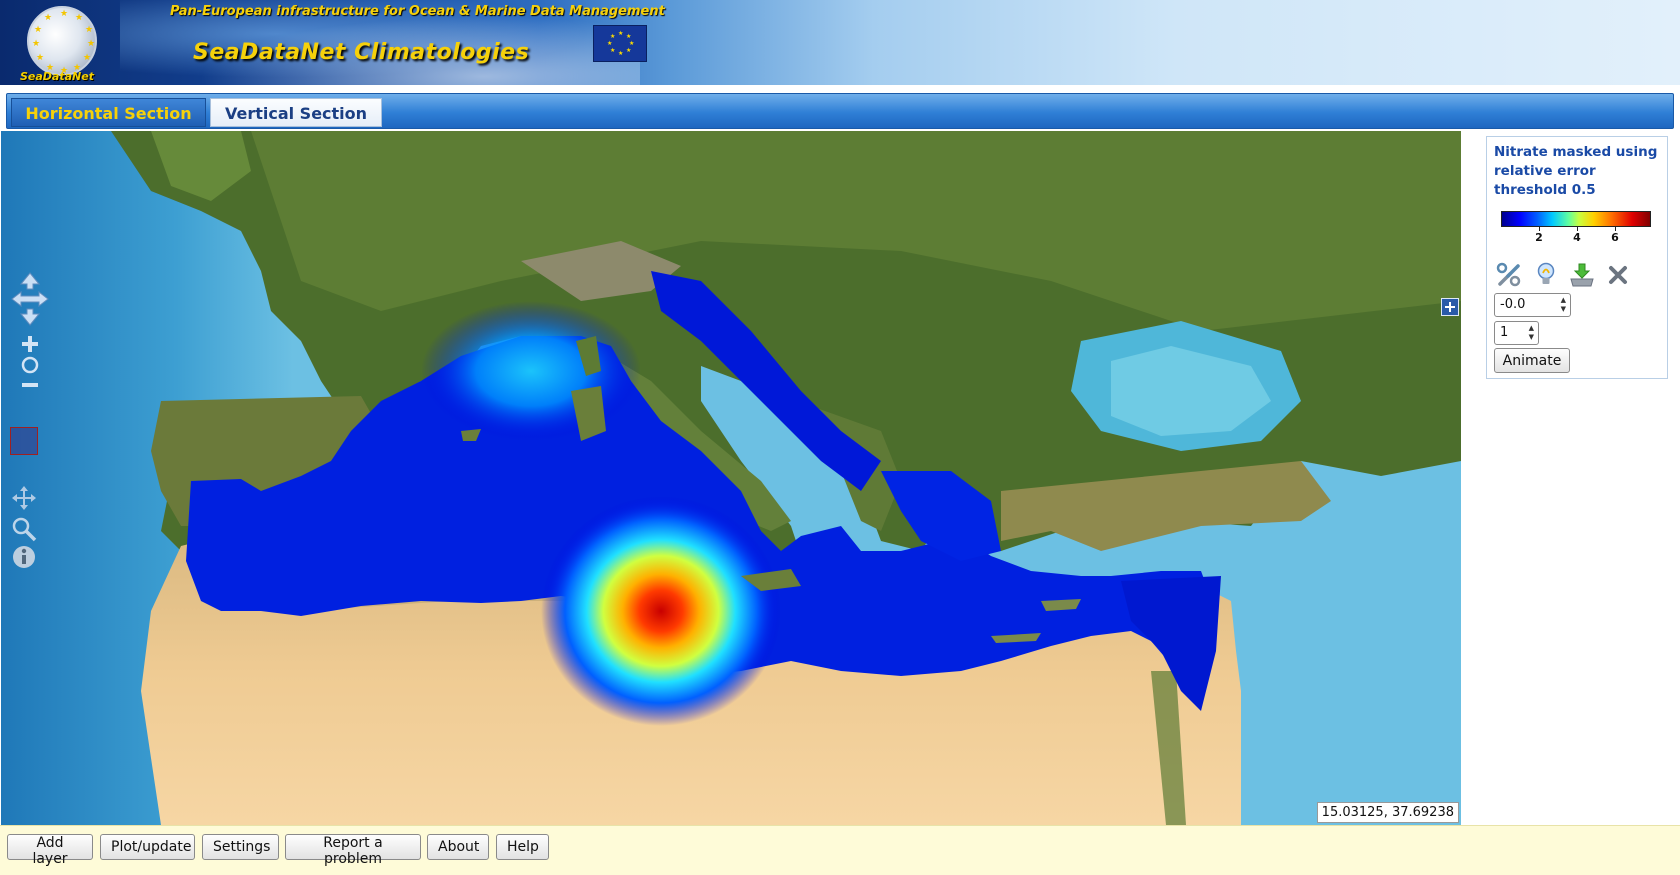 The width and height of the screenshot is (1680, 875). I want to click on pan-left-right-icon, so click(30, 299).